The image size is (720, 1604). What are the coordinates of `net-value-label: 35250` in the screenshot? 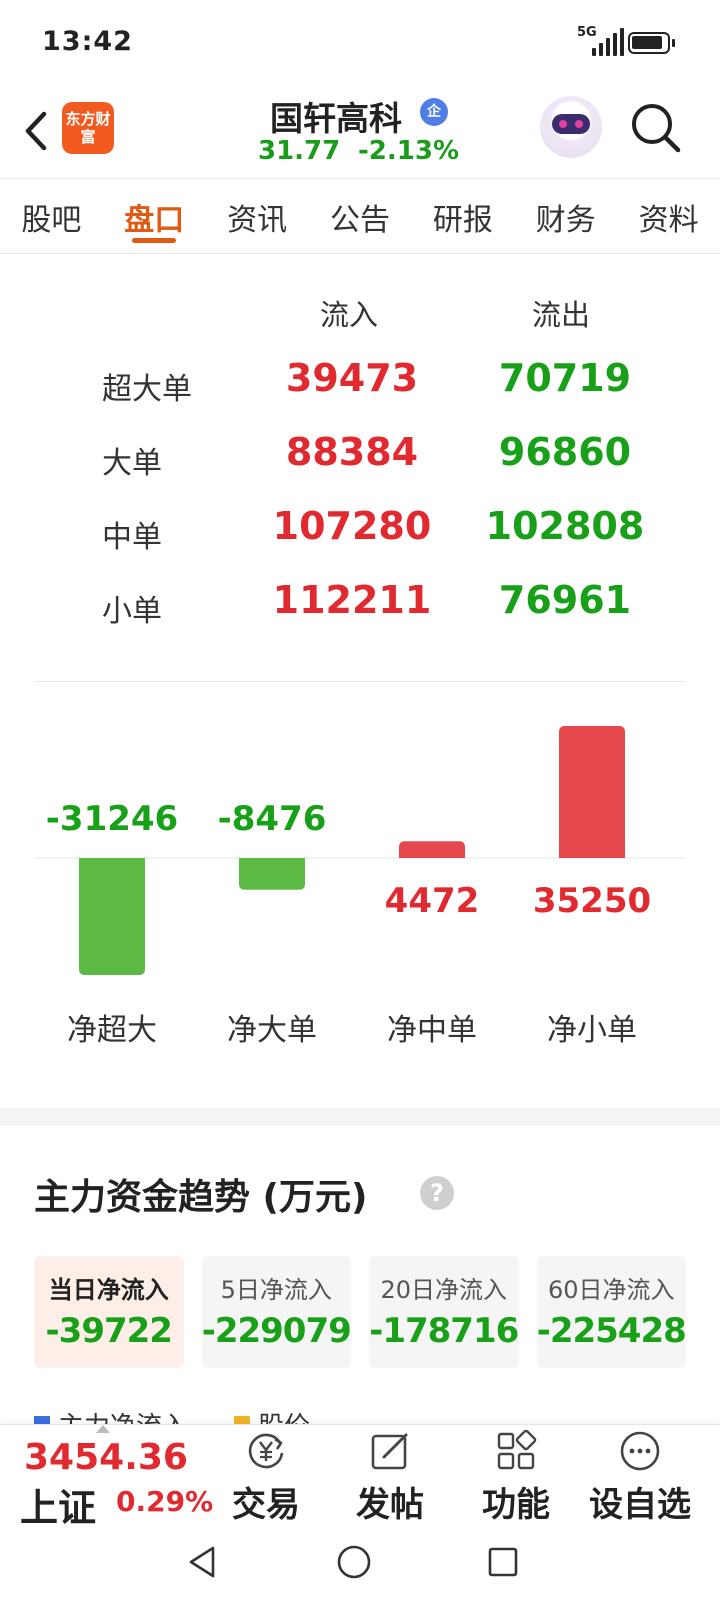 It's located at (592, 901).